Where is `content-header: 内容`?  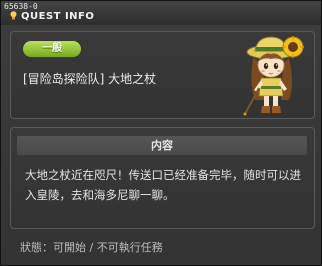 content-header: 内容 is located at coordinates (162, 145).